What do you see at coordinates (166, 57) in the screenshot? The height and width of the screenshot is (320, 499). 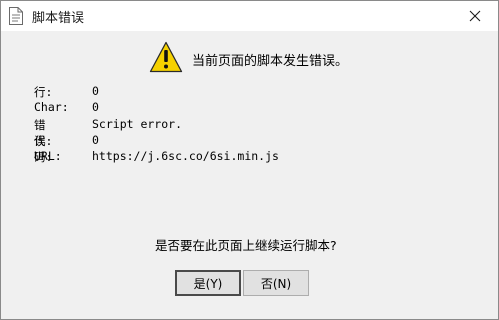 I see `warning-icon` at bounding box center [166, 57].